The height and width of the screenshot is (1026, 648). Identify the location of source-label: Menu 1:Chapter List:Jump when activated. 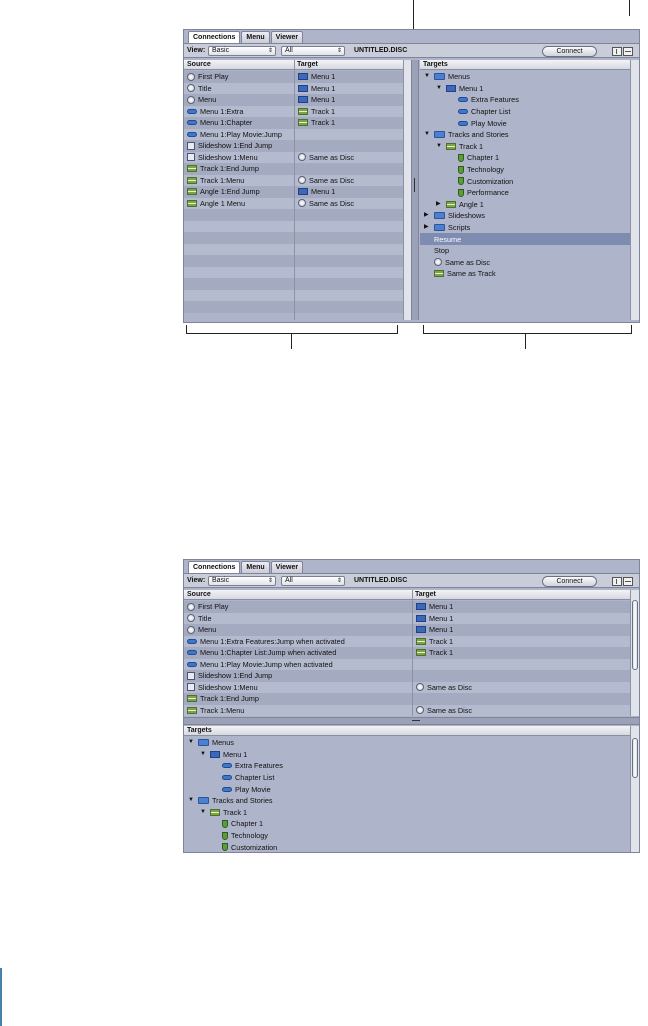
(268, 652).